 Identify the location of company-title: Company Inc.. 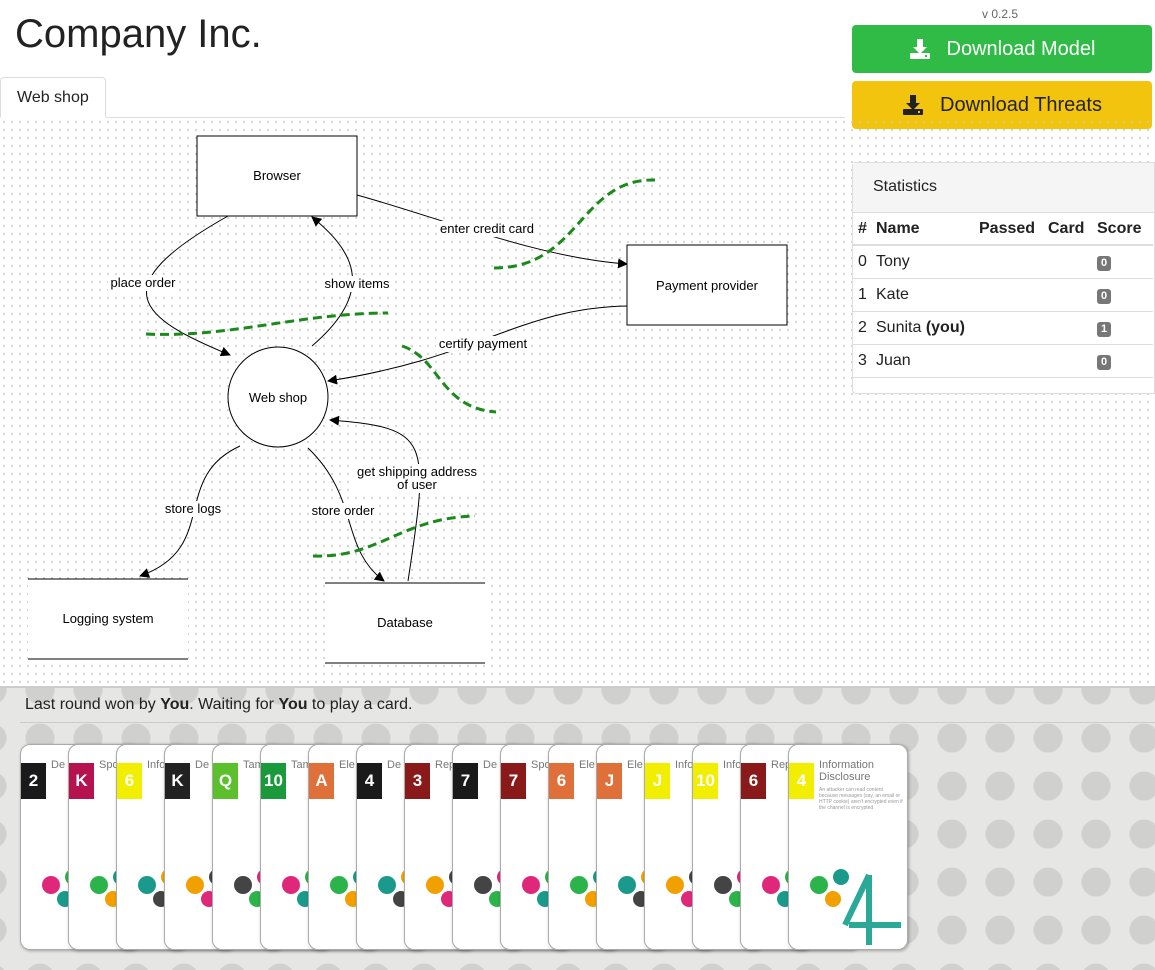
(138, 34).